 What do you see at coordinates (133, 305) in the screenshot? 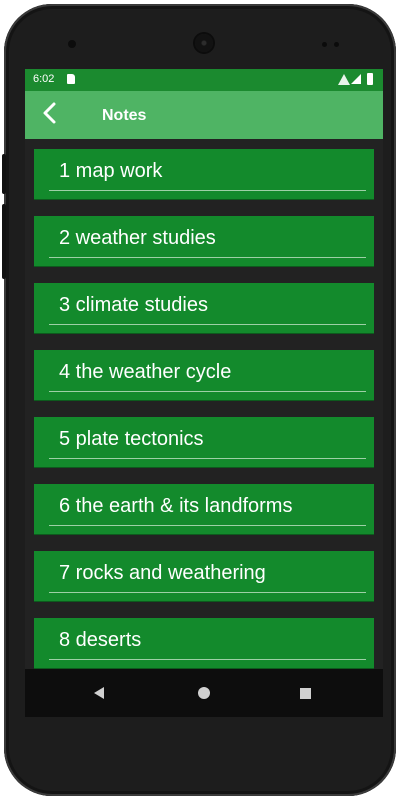
I see `list-item-label: 3 climate studies` at bounding box center [133, 305].